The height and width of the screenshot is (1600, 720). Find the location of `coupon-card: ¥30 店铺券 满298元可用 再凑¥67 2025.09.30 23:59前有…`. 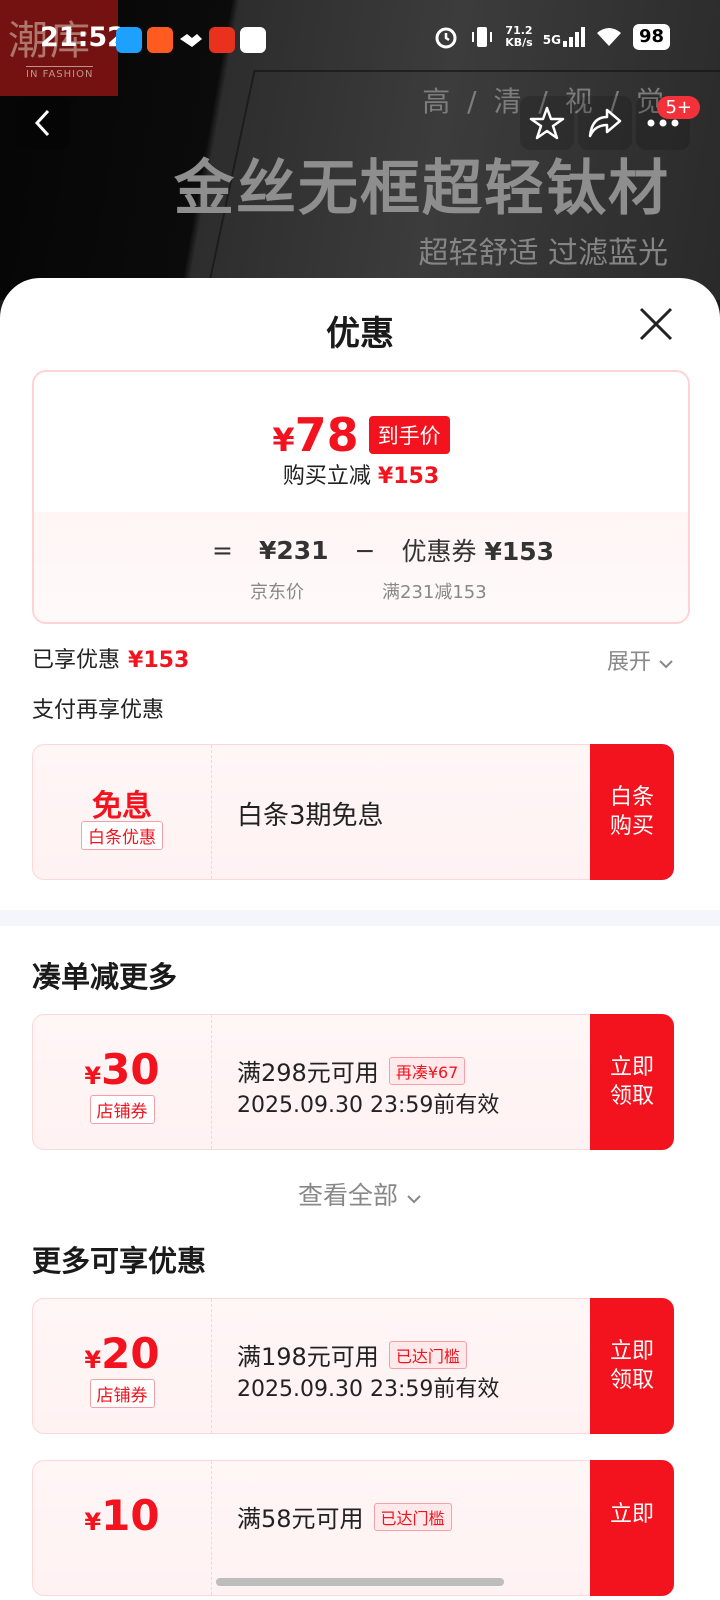

coupon-card: ¥30 店铺券 满298元可用 再凑¥67 2025.09.30 23:59前有… is located at coordinates (376, 1082).